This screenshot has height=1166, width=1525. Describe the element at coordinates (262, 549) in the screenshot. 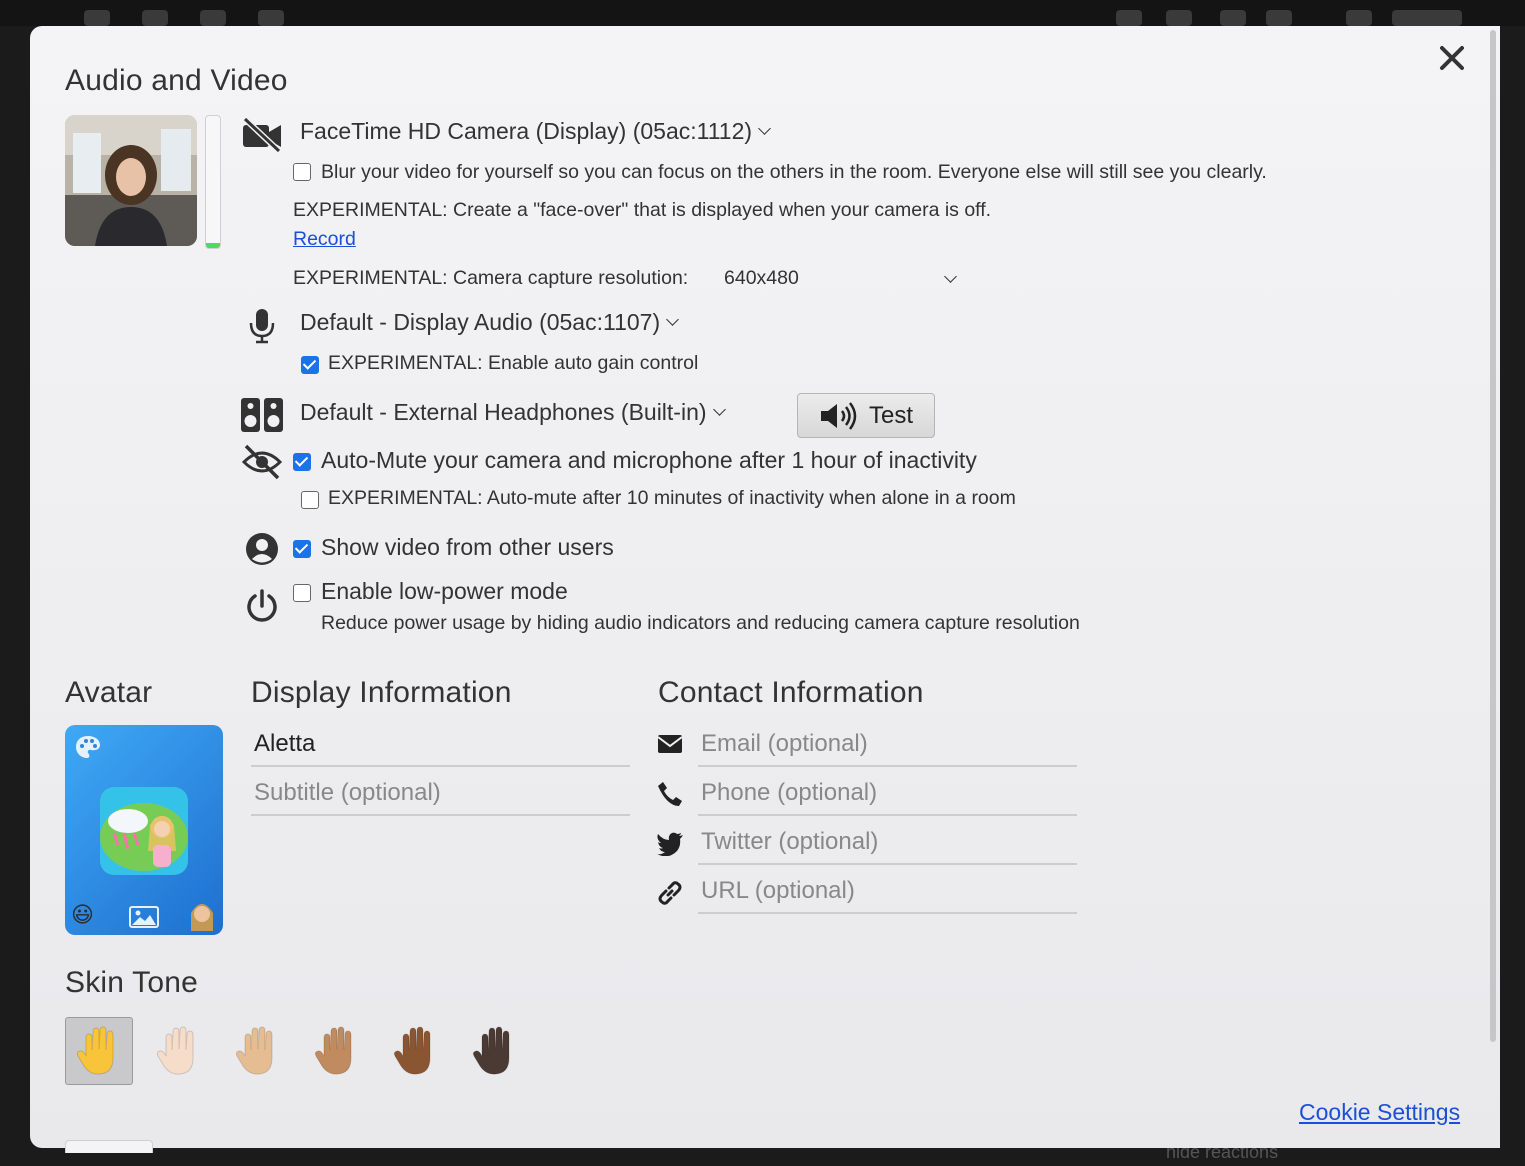

I see `user-circle-icon` at that location.